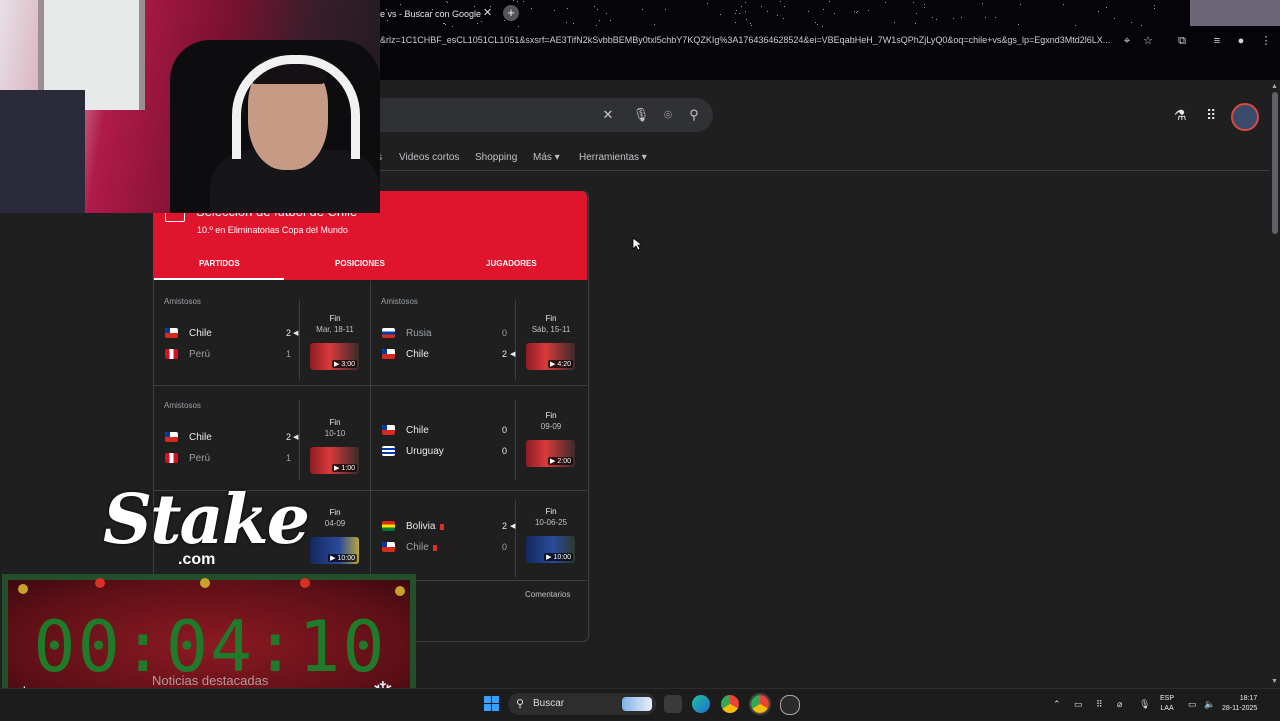 The width and height of the screenshot is (1280, 721). I want to click on video-duration: ▶ 1:00, so click(344, 468).